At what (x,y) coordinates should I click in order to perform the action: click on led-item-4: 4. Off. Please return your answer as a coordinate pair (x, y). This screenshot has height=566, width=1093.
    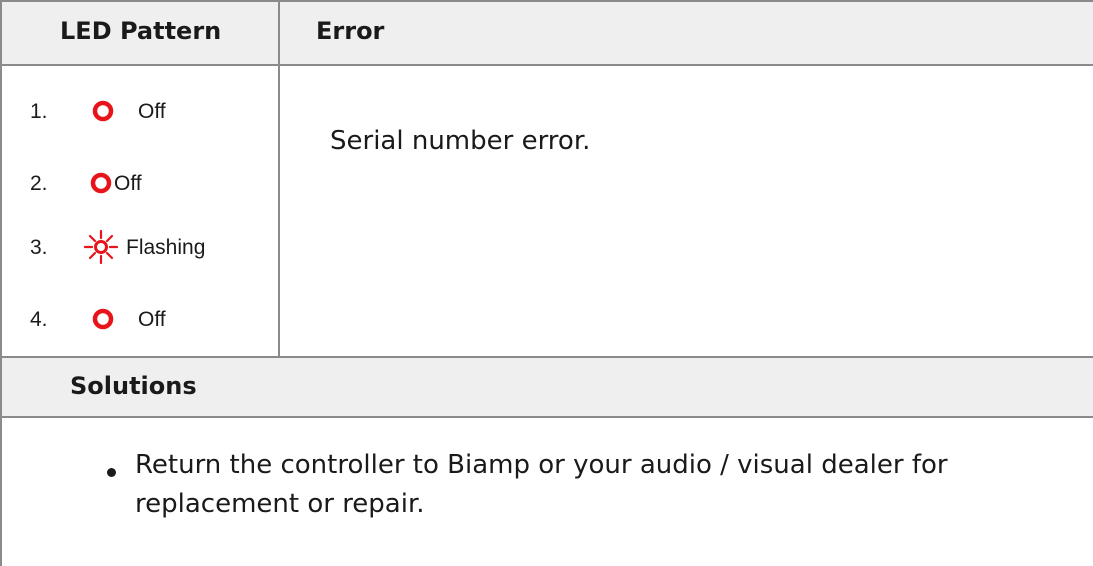
    Looking at the image, I should click on (140, 320).